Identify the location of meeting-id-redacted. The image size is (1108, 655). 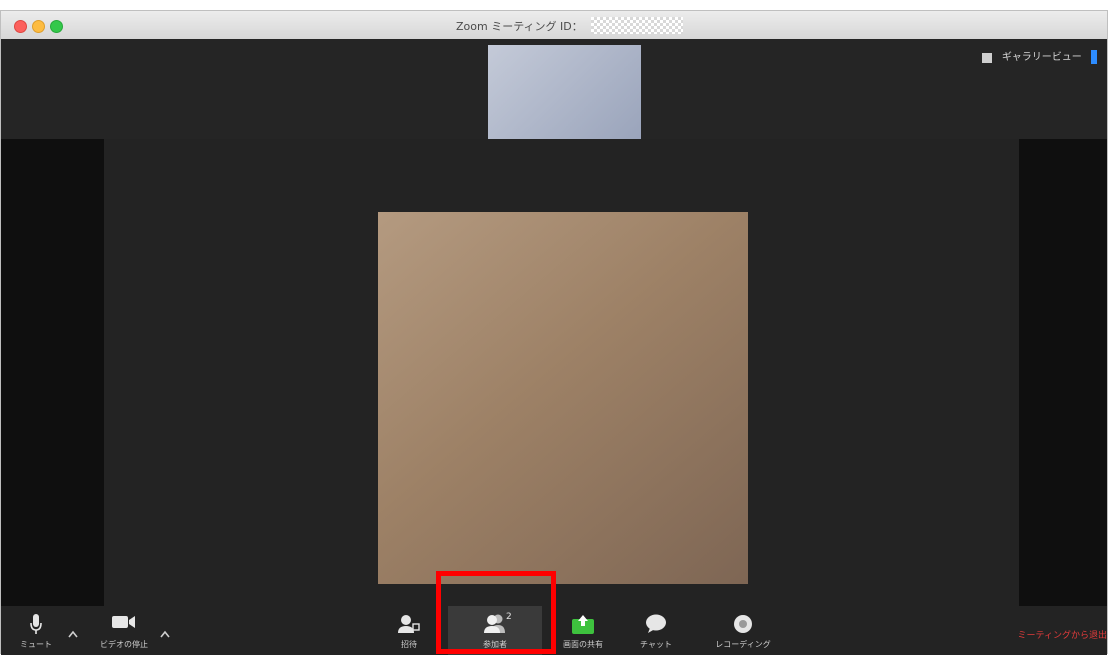
(637, 25).